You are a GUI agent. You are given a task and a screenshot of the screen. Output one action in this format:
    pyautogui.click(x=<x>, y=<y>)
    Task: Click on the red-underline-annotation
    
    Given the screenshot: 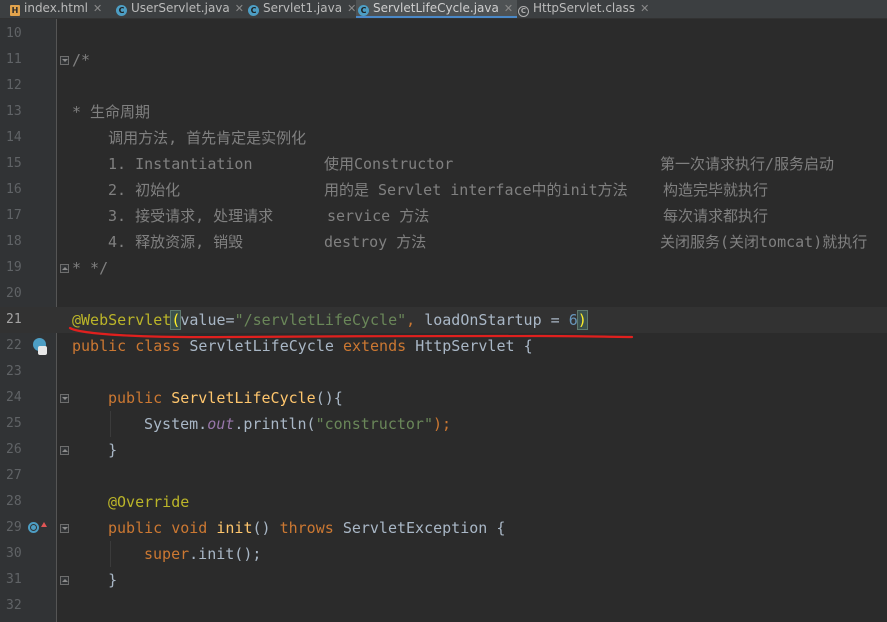 What is the action you would take?
    pyautogui.click(x=351, y=332)
    